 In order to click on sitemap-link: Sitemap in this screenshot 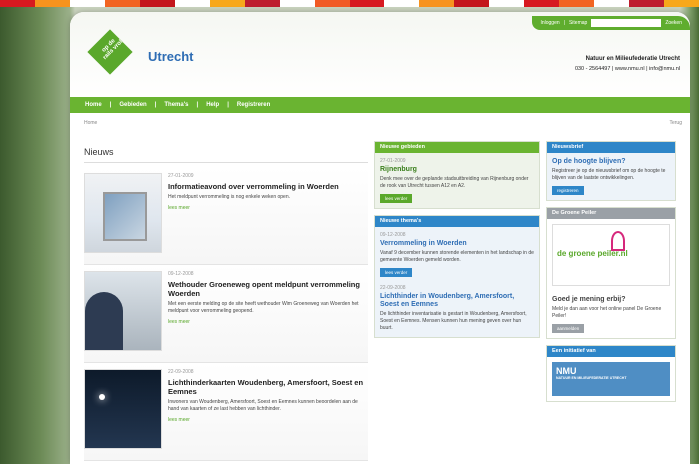, I will do `click(578, 23)`.